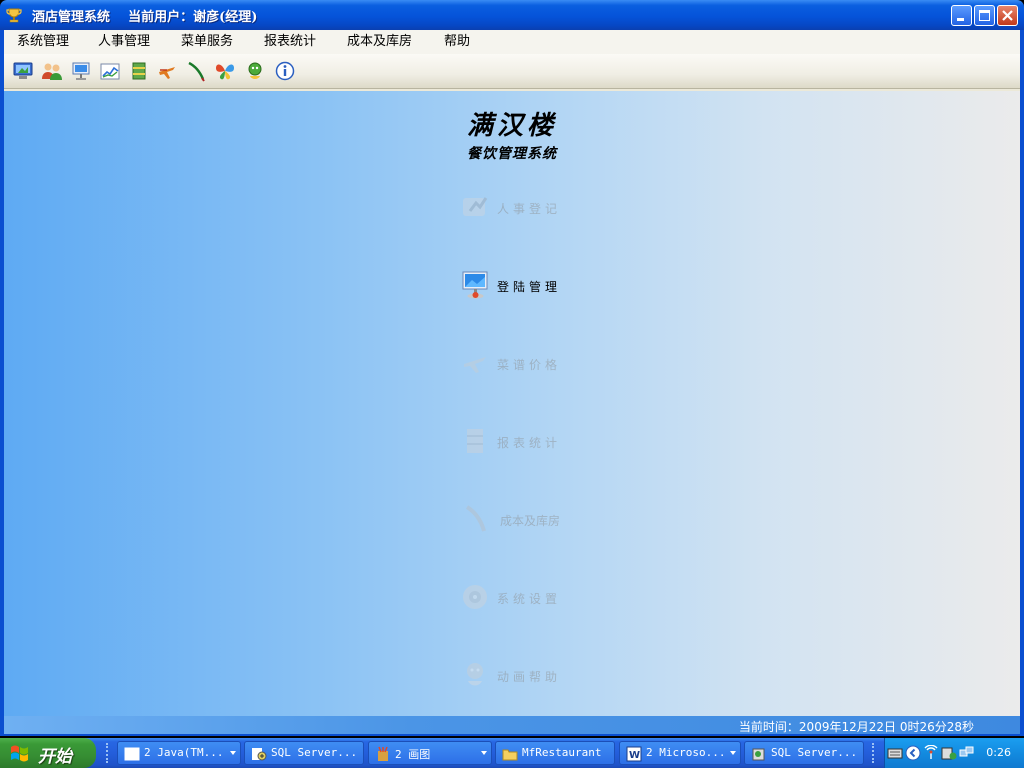  I want to click on paint-icon, so click(383, 753).